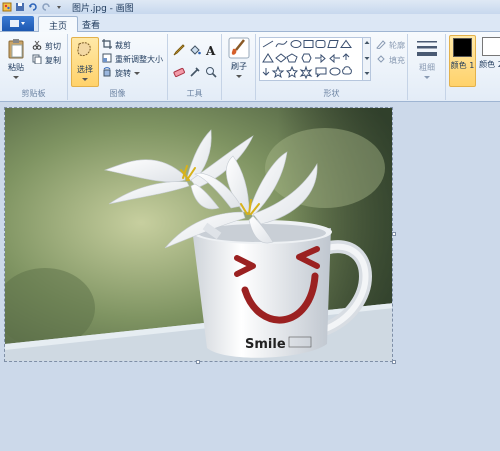 This screenshot has width=500, height=451. What do you see at coordinates (34, 67) in the screenshot?
I see `clipboard-group: 粘贴 剪切 复制 剪贴板` at bounding box center [34, 67].